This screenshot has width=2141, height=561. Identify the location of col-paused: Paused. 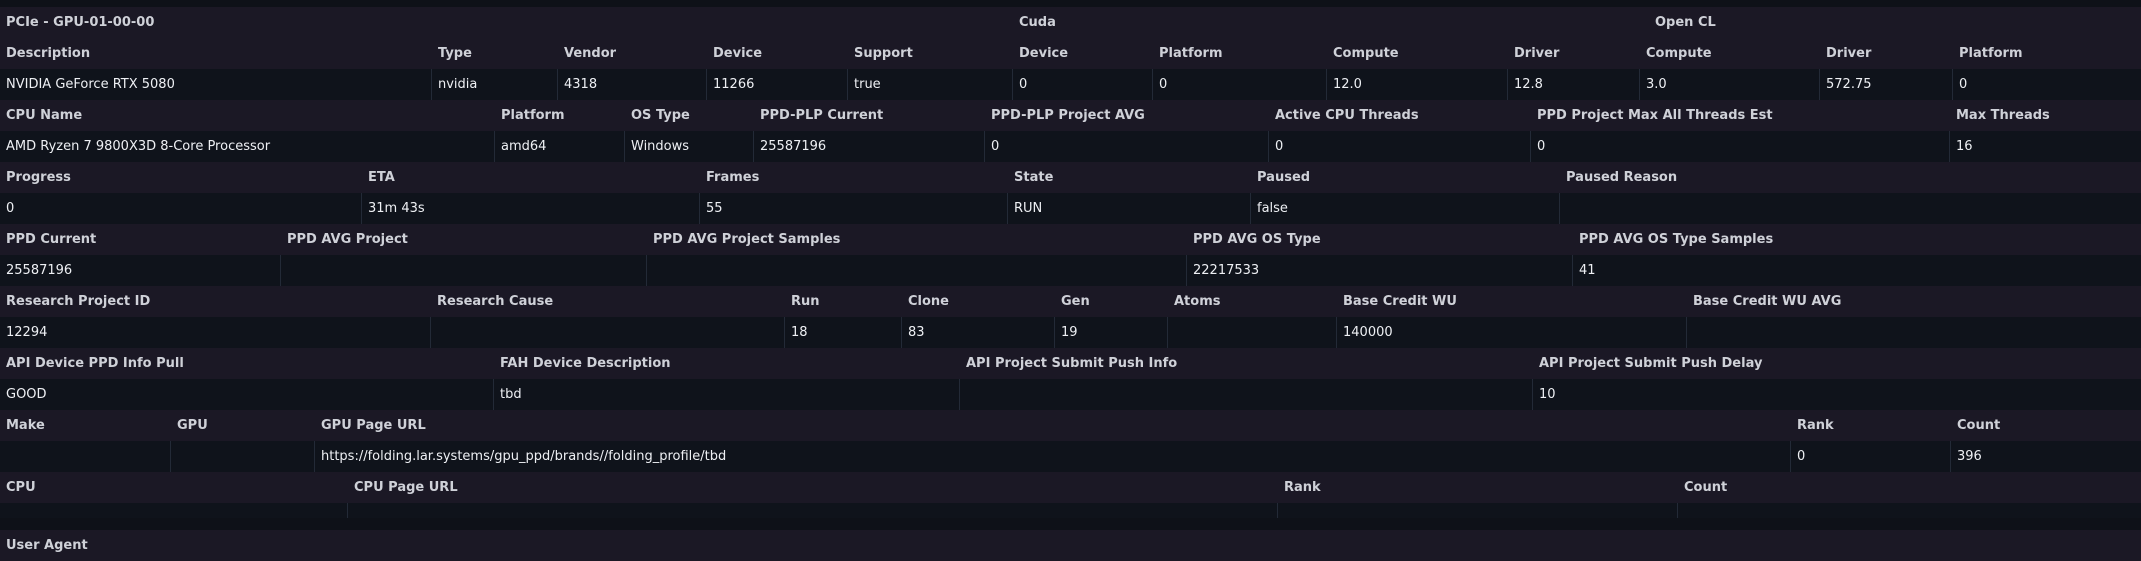
(1284, 177).